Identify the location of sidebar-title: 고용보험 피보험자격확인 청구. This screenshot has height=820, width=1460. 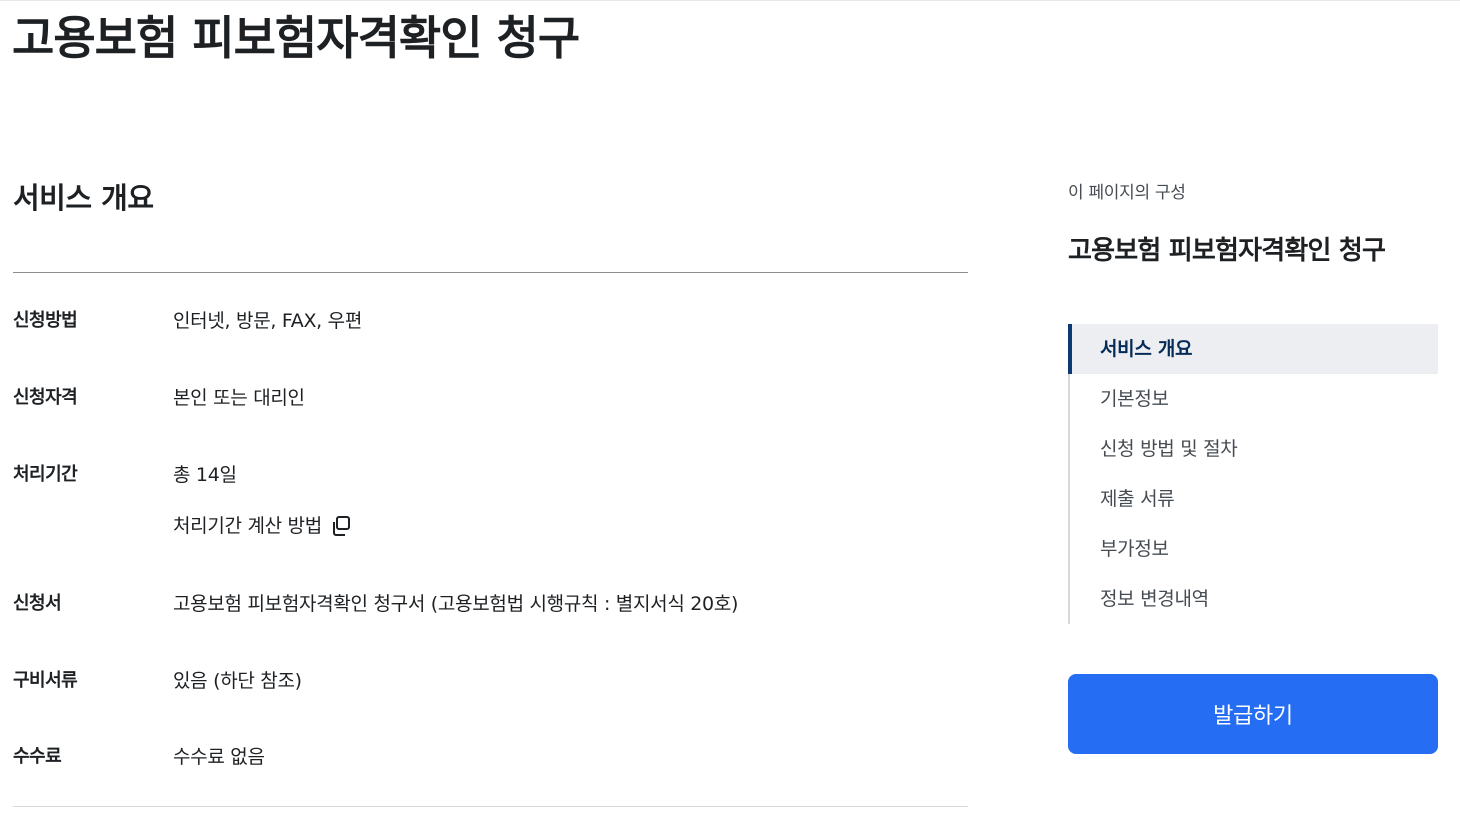
(1227, 251).